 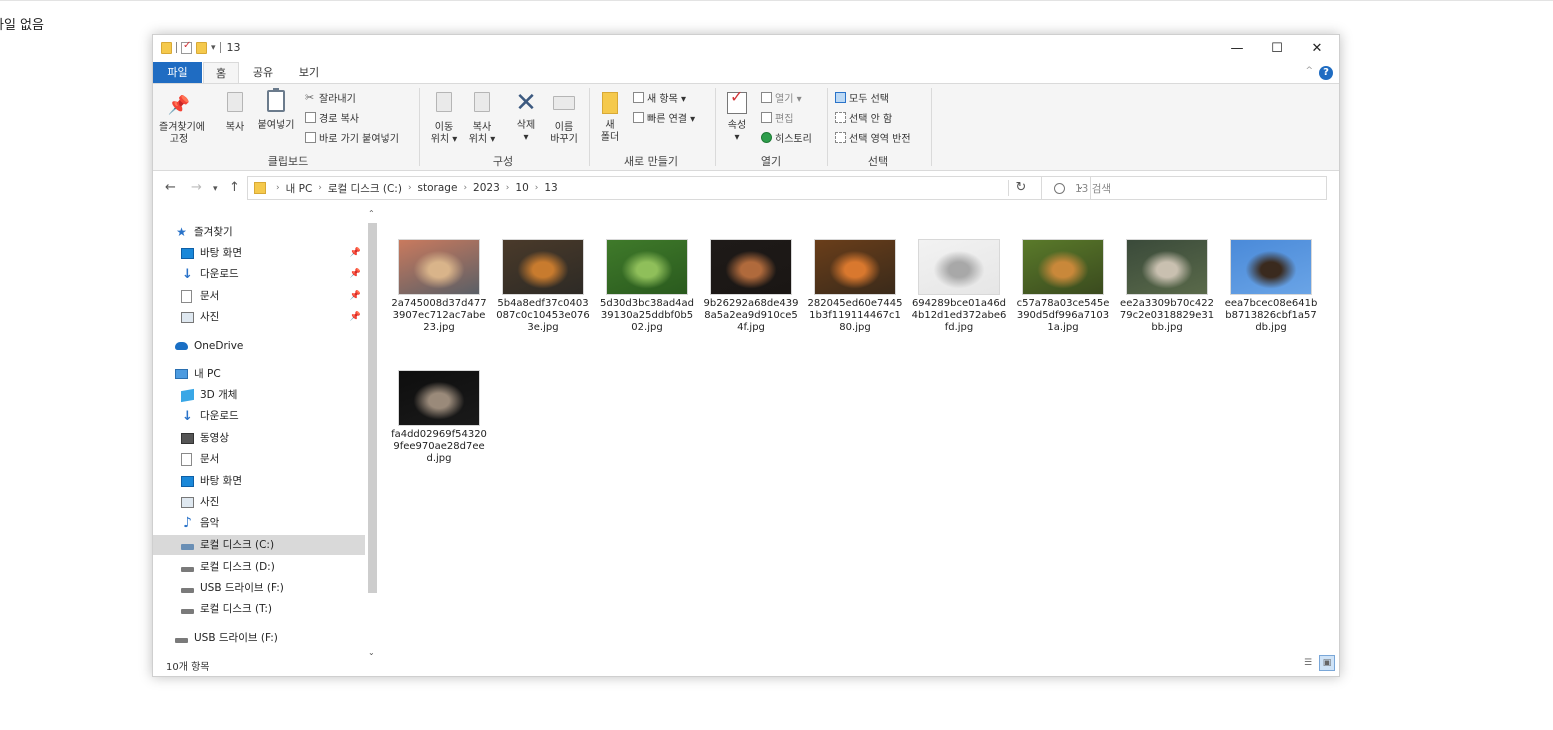 What do you see at coordinates (550, 188) in the screenshot?
I see `breadcrumb-13: 13` at bounding box center [550, 188].